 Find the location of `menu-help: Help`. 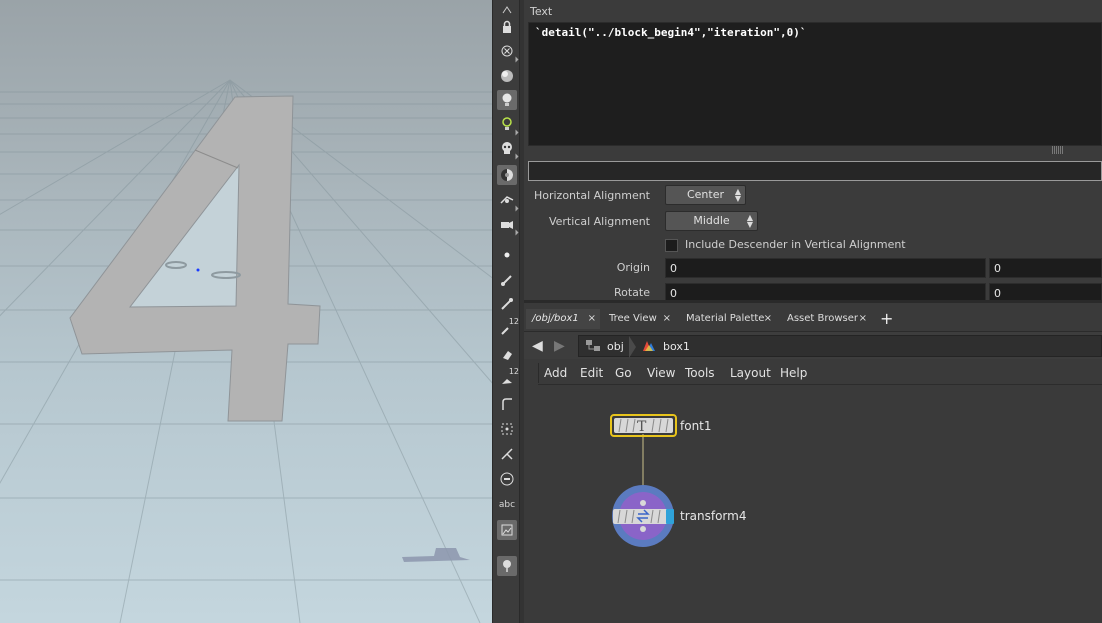

menu-help: Help is located at coordinates (793, 373).